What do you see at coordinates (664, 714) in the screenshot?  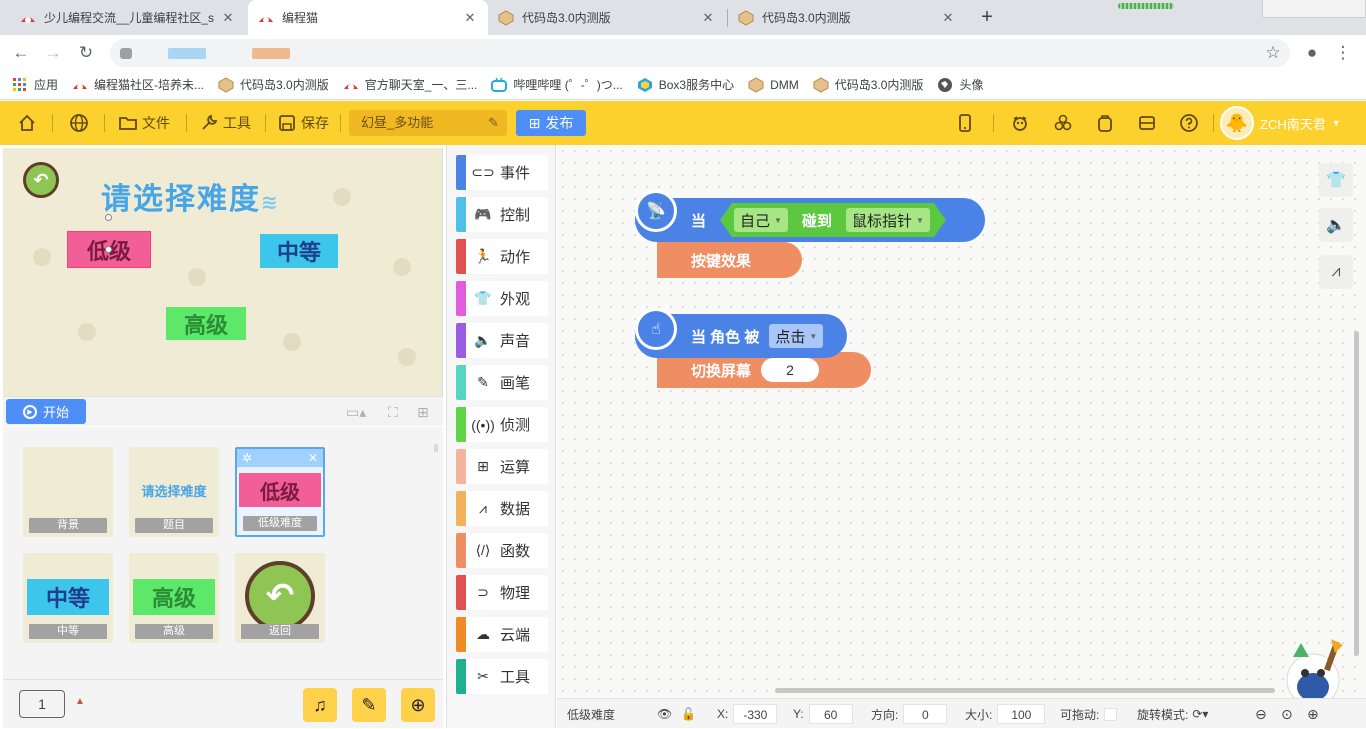 I see `visibility-eye-icon: 👁` at bounding box center [664, 714].